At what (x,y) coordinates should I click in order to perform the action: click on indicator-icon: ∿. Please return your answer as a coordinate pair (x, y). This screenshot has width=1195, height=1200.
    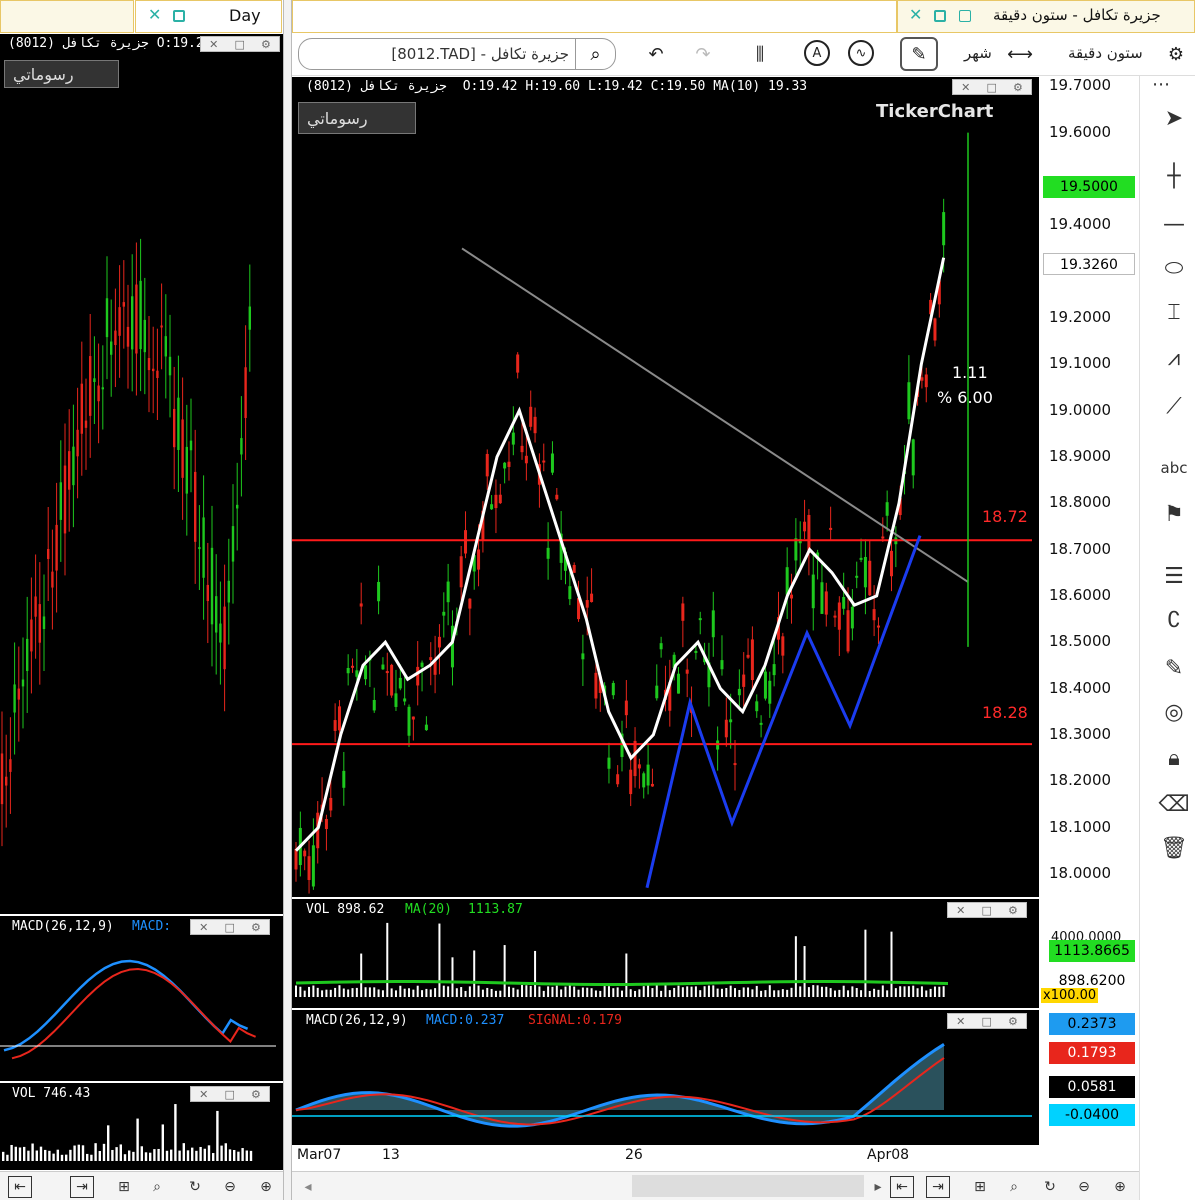
    Looking at the image, I should click on (861, 53).